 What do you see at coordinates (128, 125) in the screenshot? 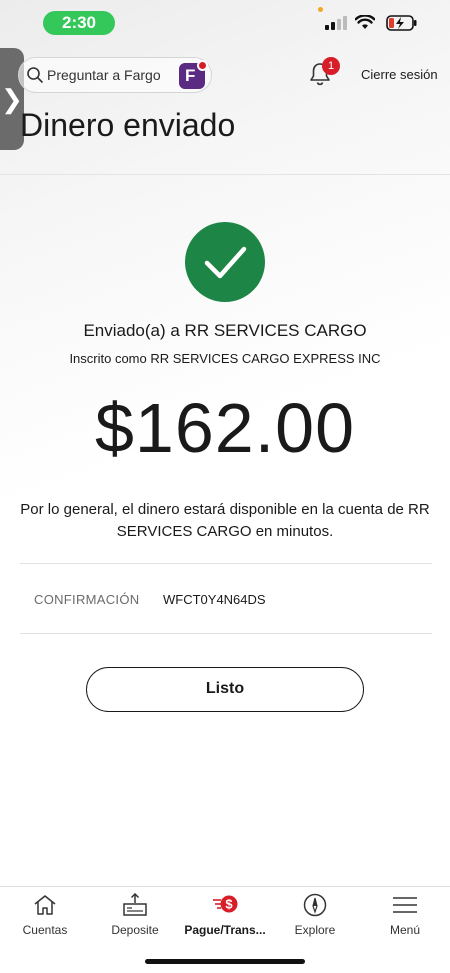
I see `page-title: Dinero enviado` at bounding box center [128, 125].